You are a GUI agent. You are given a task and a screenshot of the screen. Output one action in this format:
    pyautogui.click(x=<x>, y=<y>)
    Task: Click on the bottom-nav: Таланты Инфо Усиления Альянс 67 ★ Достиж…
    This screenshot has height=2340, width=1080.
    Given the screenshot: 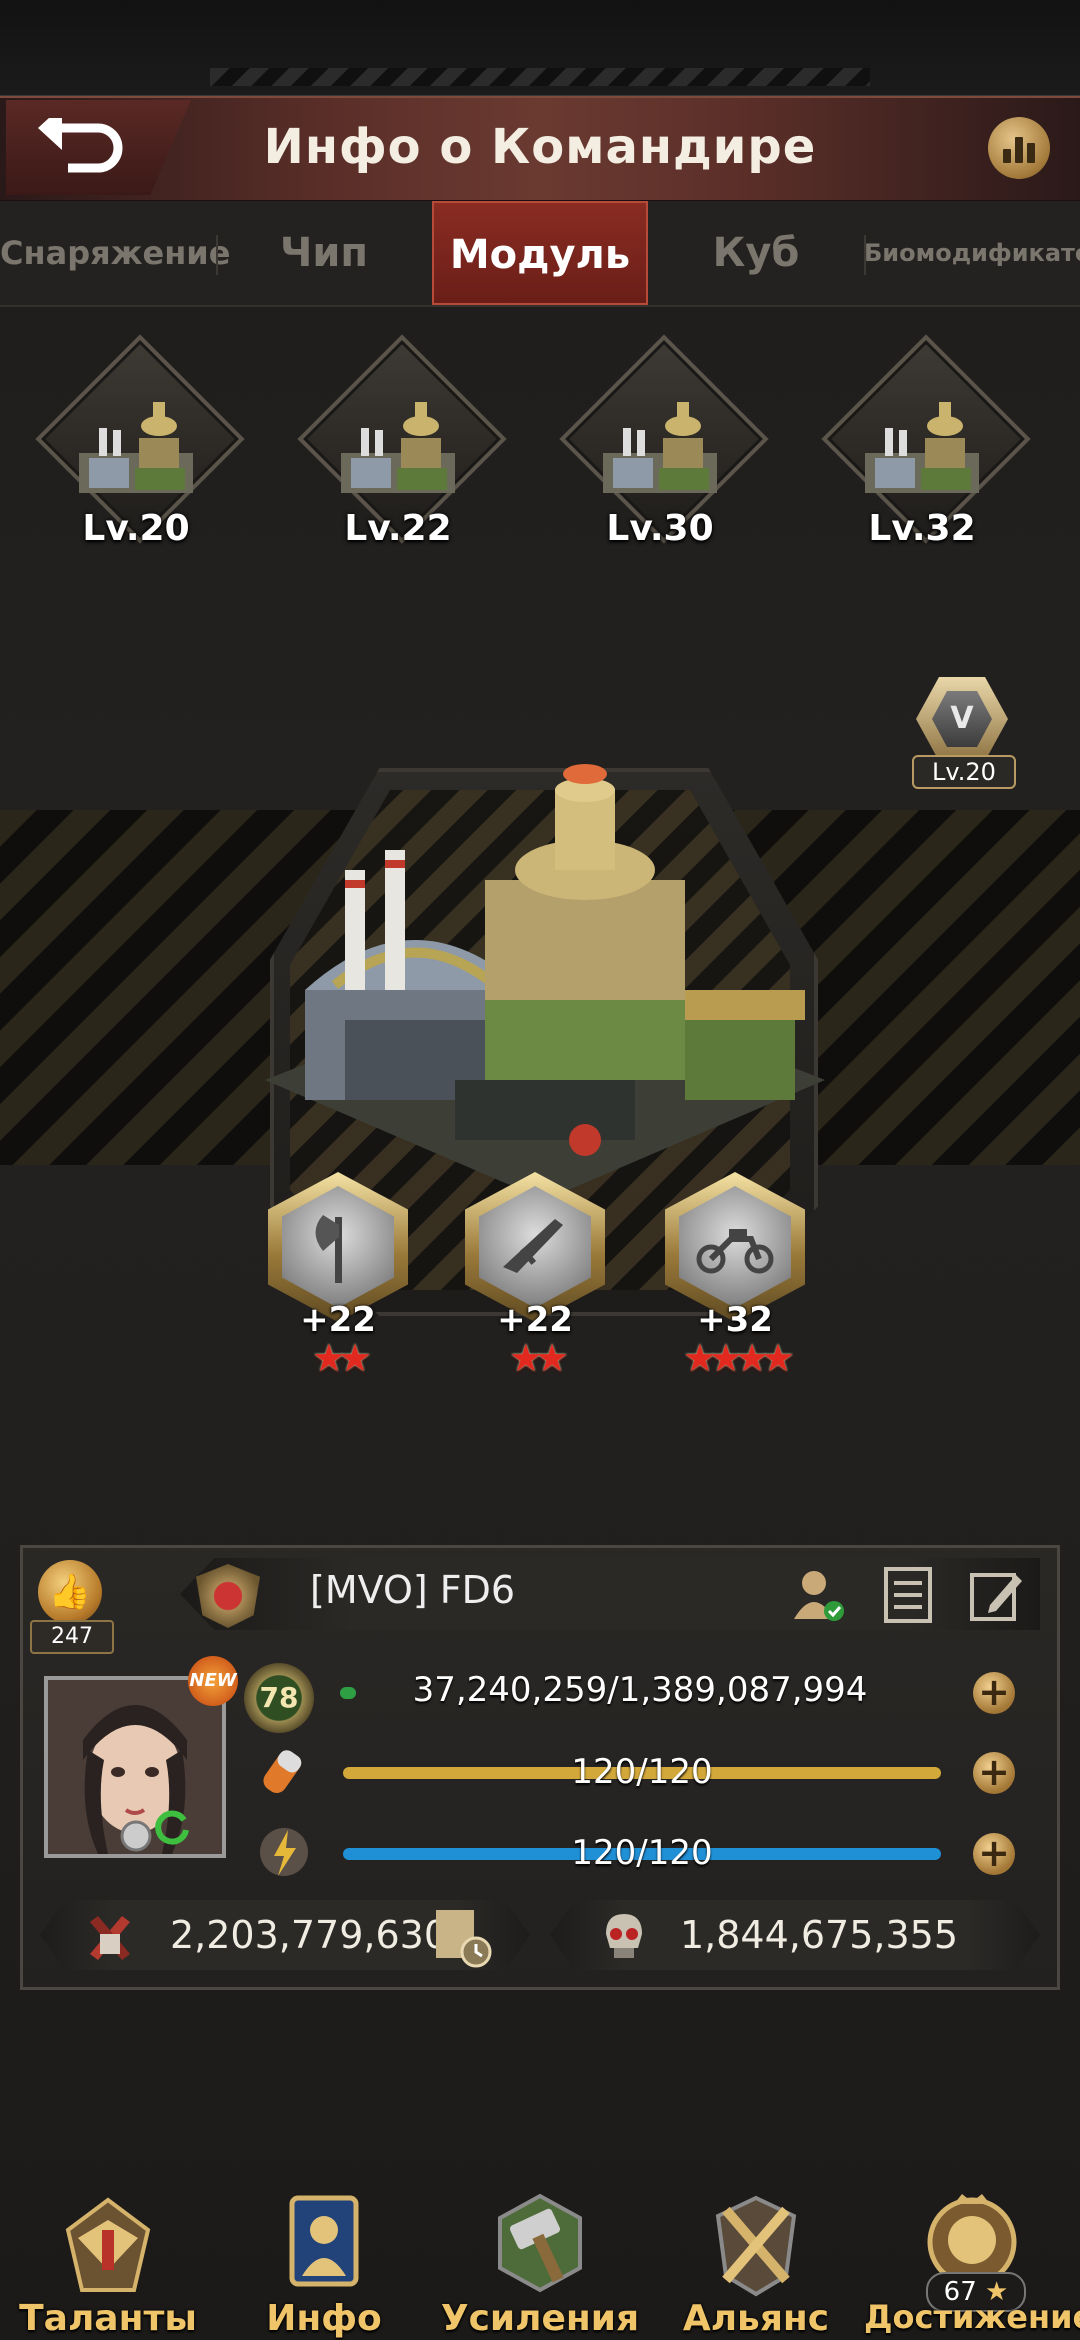 What is the action you would take?
    pyautogui.click(x=540, y=2260)
    